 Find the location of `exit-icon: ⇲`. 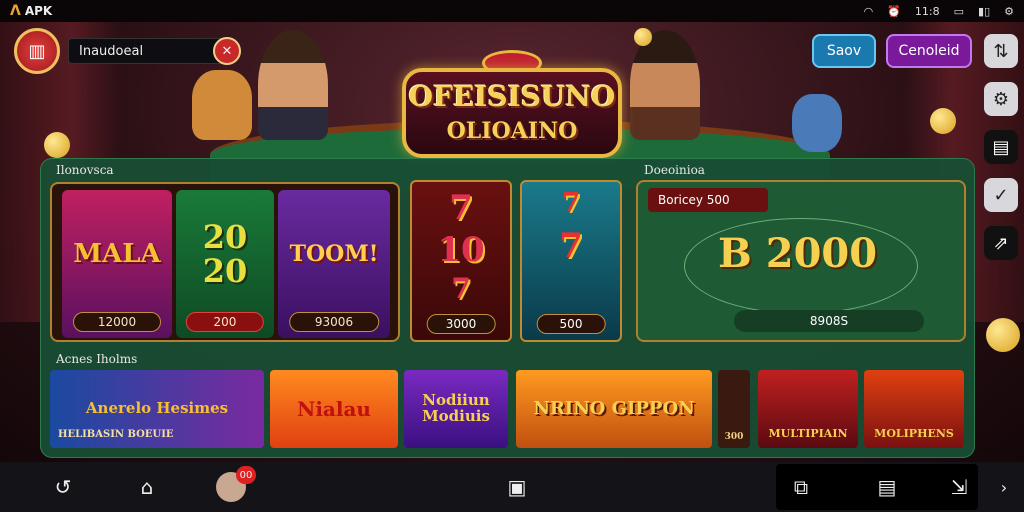

exit-icon: ⇲ is located at coordinates (959, 487).